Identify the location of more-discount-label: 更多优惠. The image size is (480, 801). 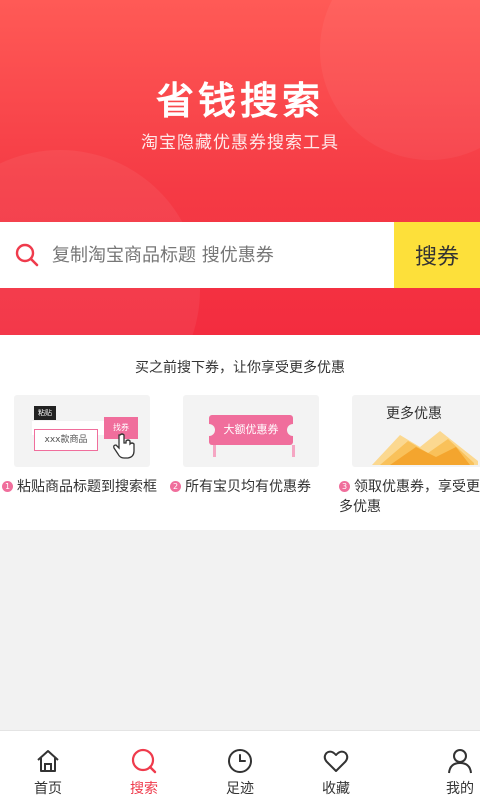
(414, 414).